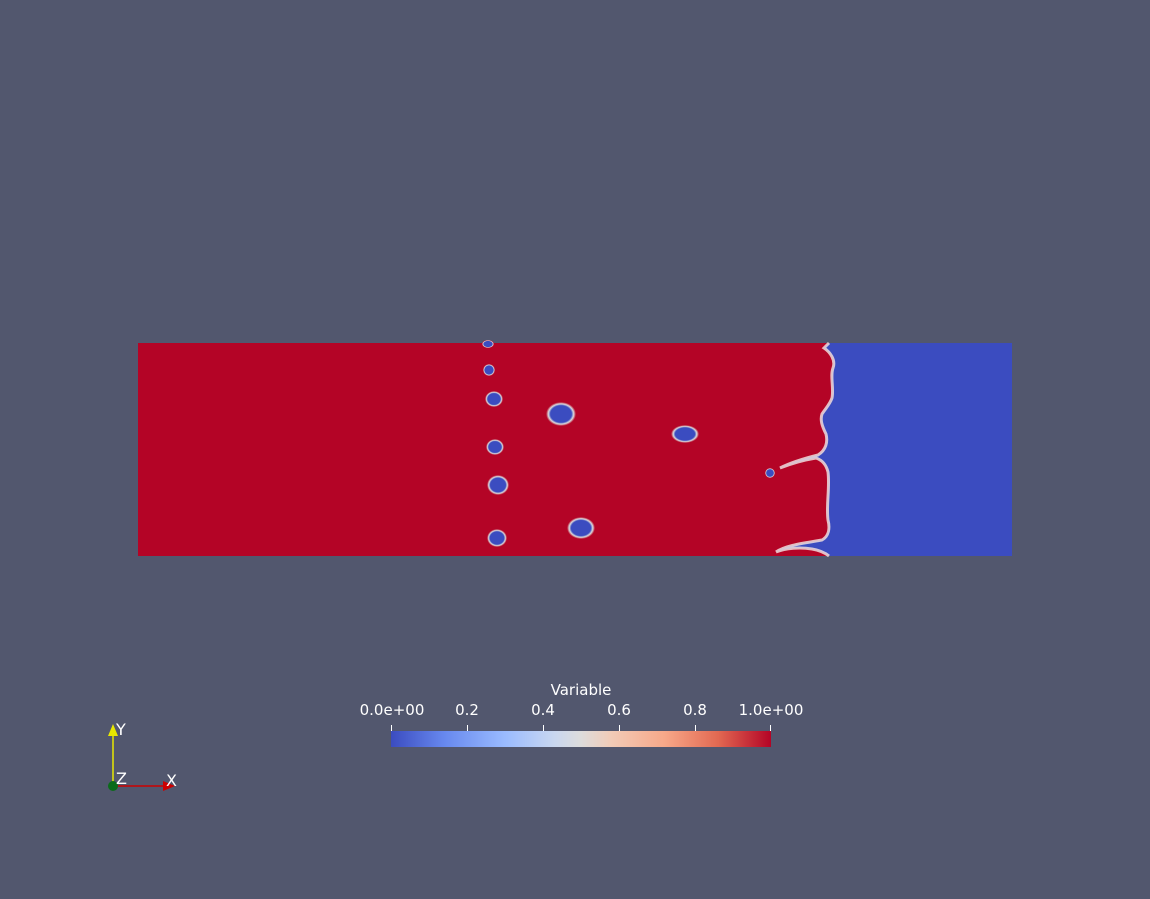  Describe the element at coordinates (171, 780) in the screenshot. I see `x-axis-label: X` at that location.